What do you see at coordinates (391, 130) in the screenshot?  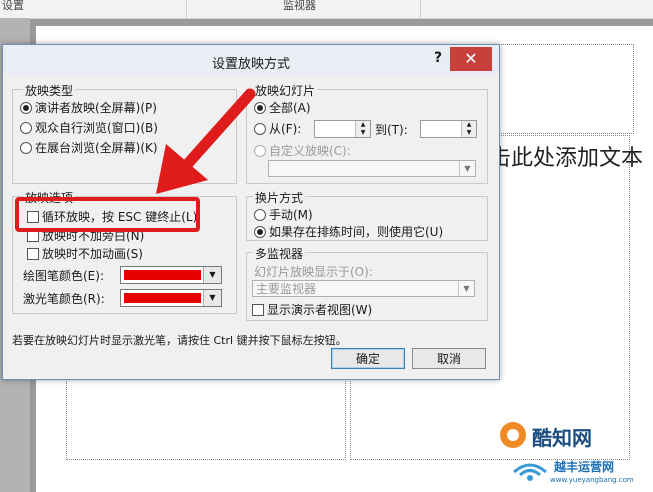 I see `to-slide-label: 到(T):` at bounding box center [391, 130].